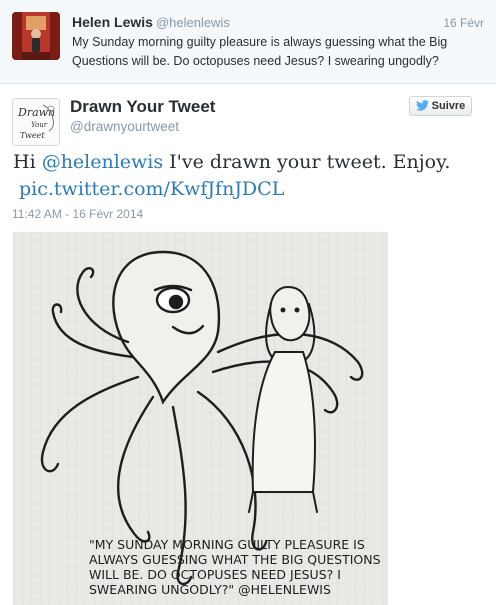  Describe the element at coordinates (32, 135) in the screenshot. I see `avatar-text-3: Tweet` at that location.